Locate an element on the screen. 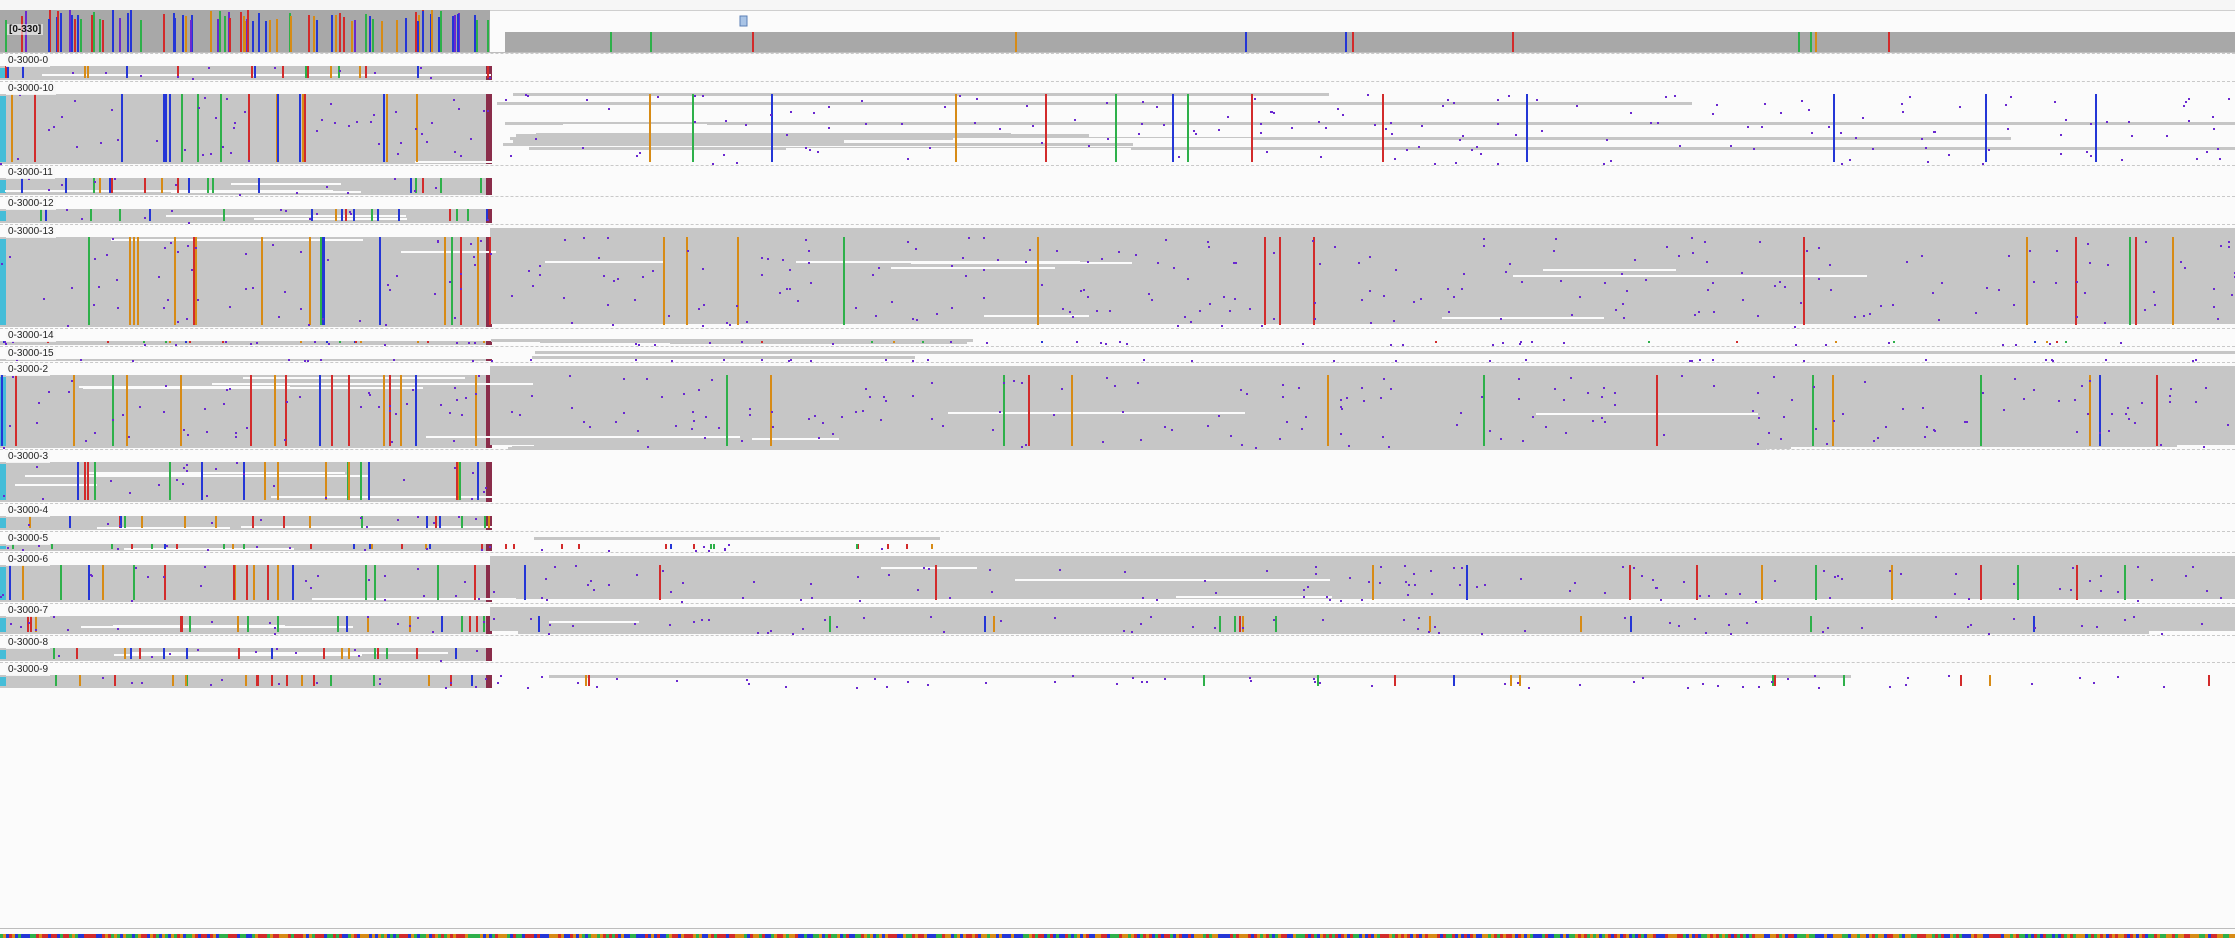 The height and width of the screenshot is (938, 2235). sample-track: 0-3000-7 is located at coordinates (1117, 619).